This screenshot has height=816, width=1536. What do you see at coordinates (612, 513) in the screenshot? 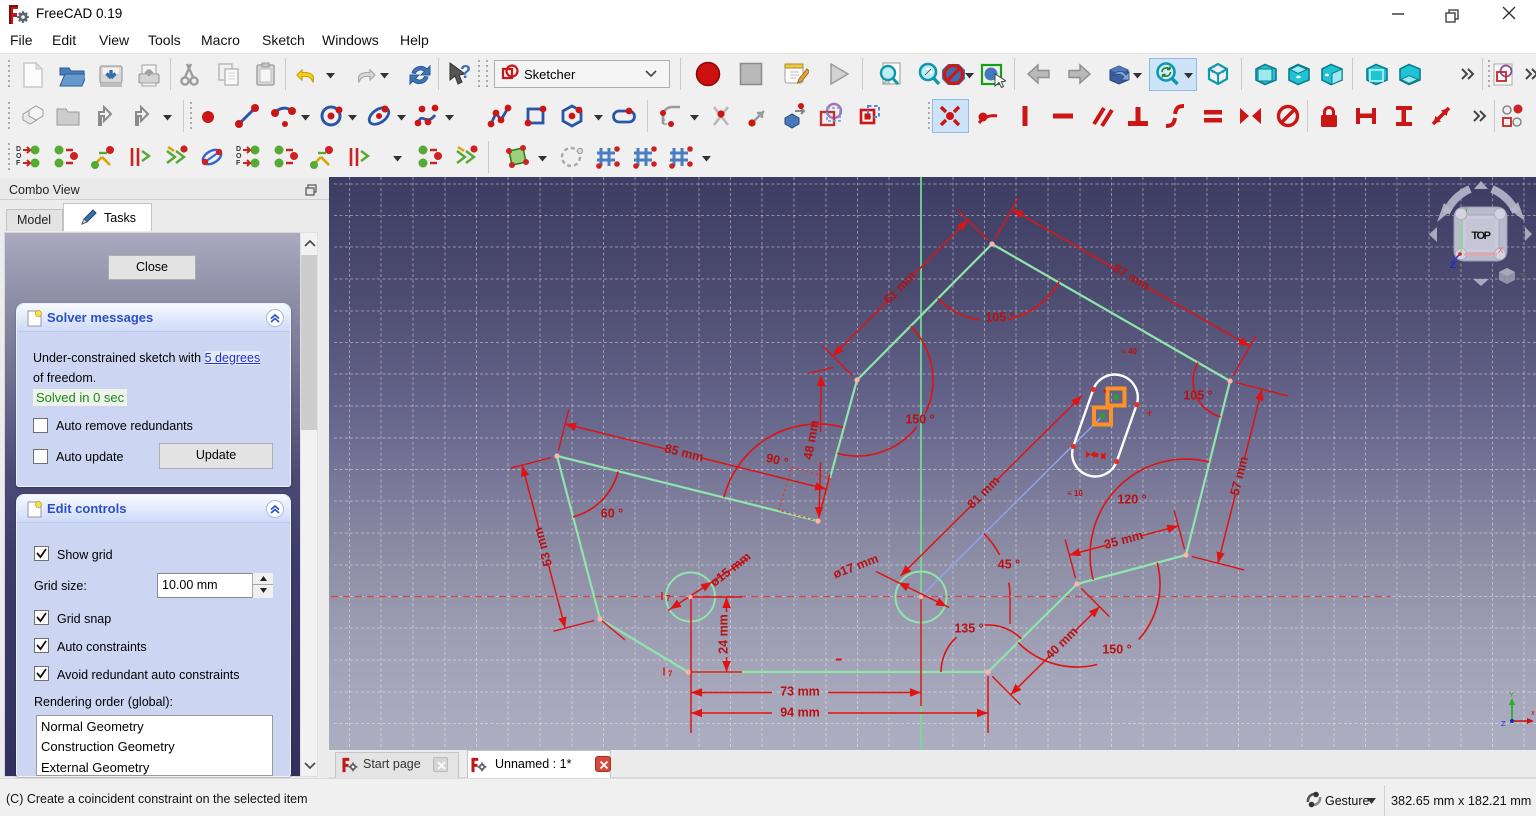
I see `svg-text: 60 °` at bounding box center [612, 513].